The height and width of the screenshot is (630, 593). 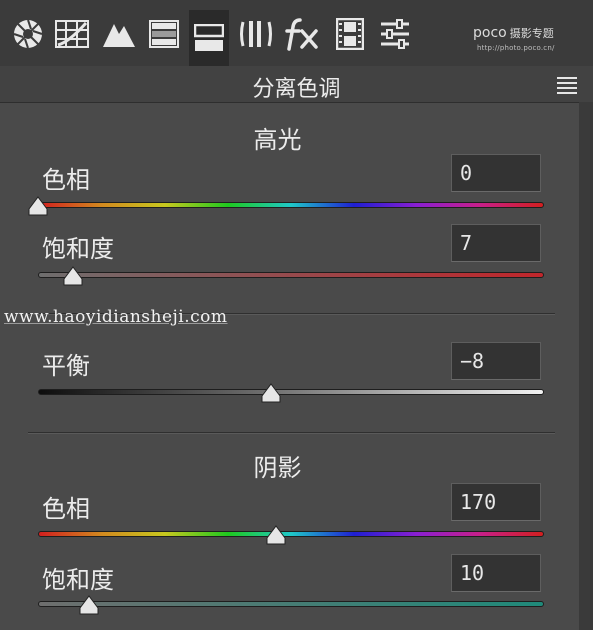 What do you see at coordinates (296, 89) in the screenshot?
I see `panel-title: 分离色调` at bounding box center [296, 89].